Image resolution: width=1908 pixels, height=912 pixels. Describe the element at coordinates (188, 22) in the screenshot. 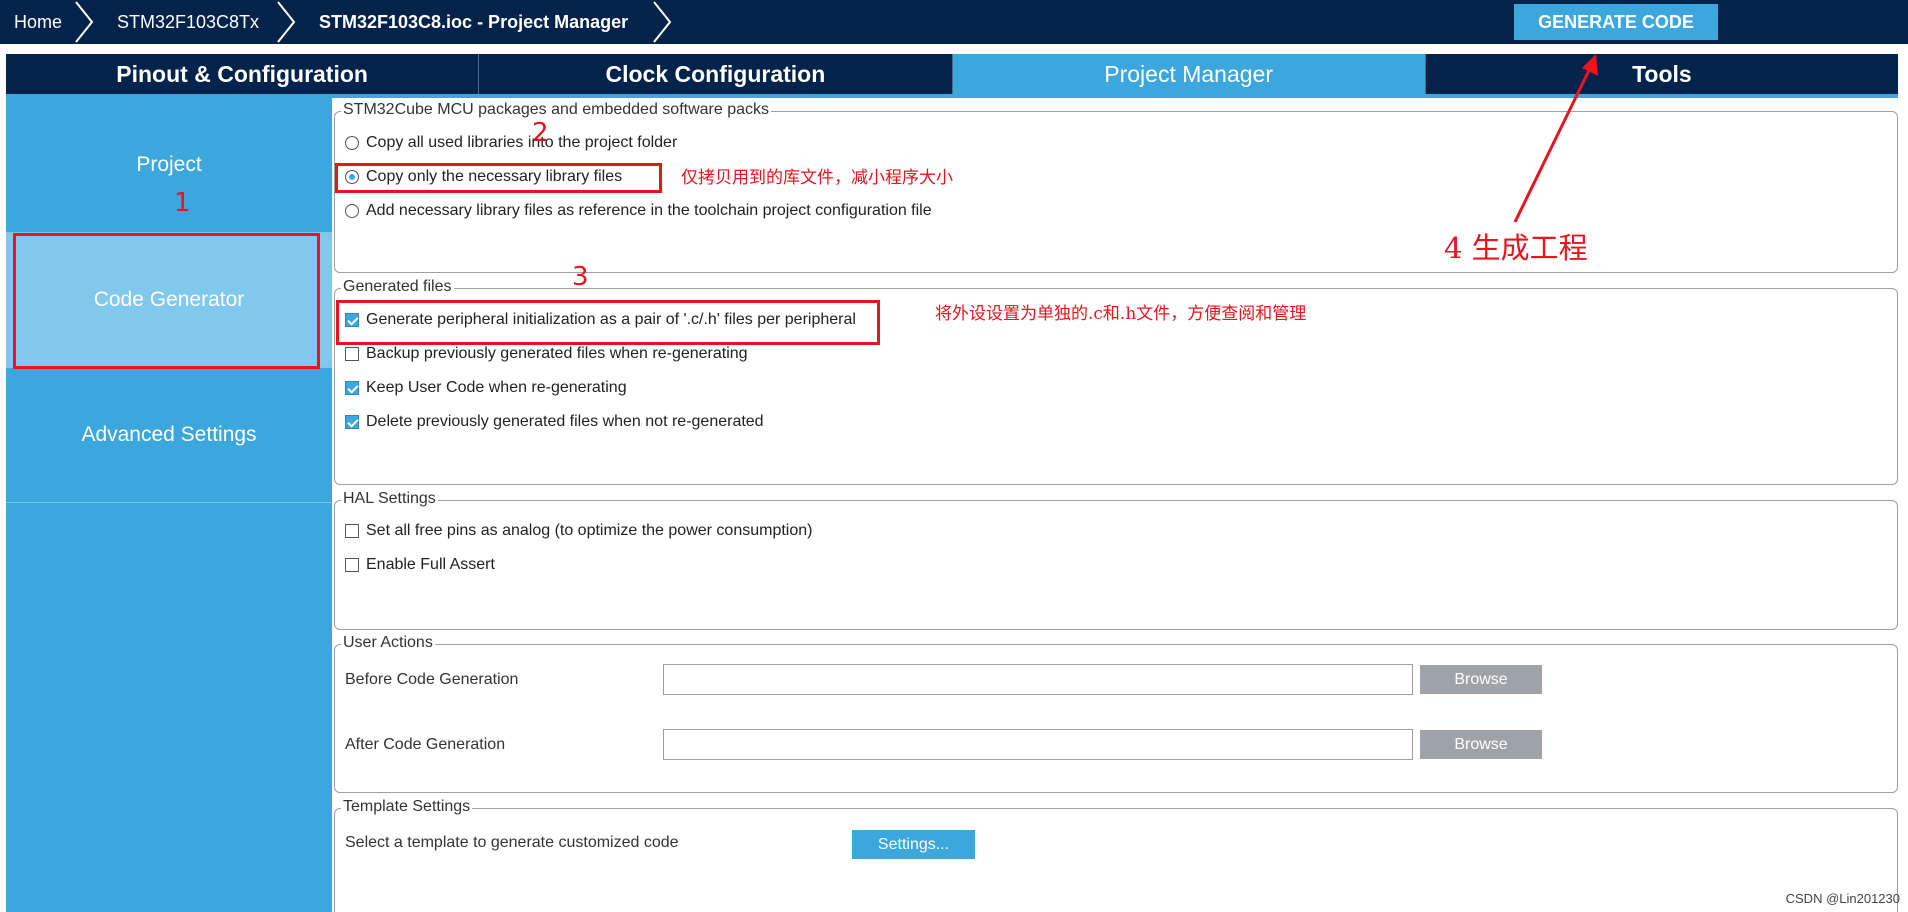

I see `breadcrumb-mcu: STM32F103C8Tx` at that location.